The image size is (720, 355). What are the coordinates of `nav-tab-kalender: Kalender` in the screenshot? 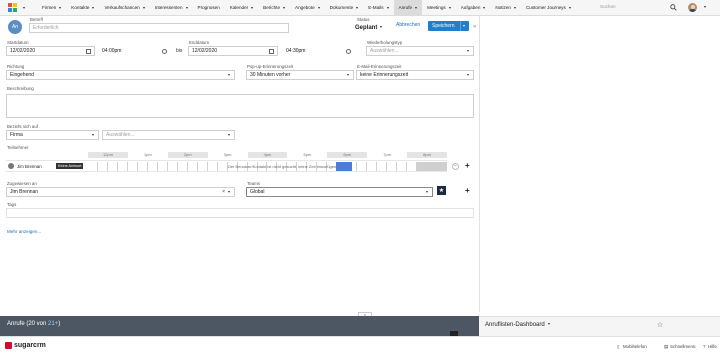 It's located at (241, 8).